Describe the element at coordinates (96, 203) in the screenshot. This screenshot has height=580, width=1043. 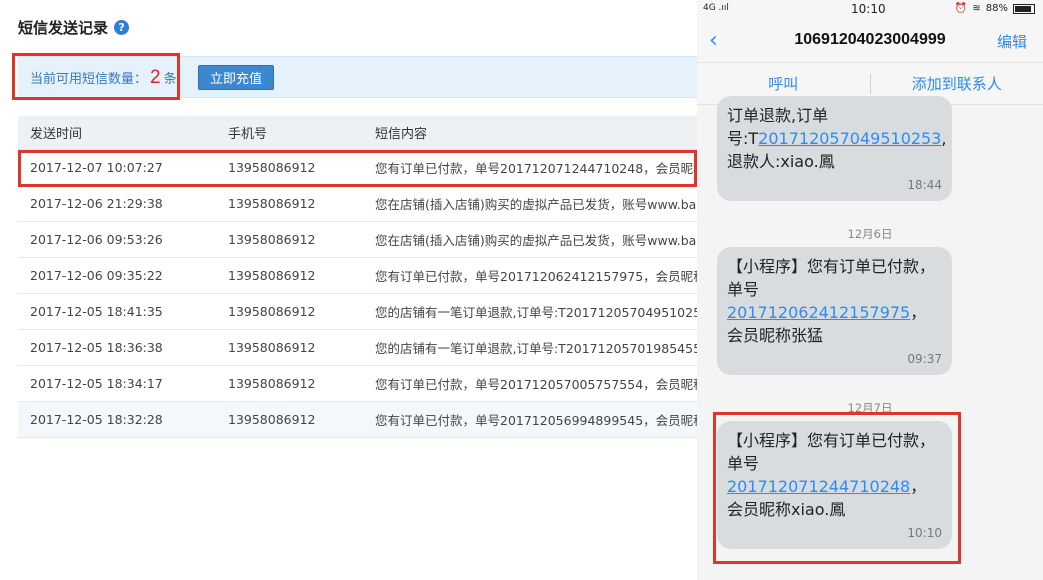
I see `cell-time: 2017-12-06 21:29:38` at that location.